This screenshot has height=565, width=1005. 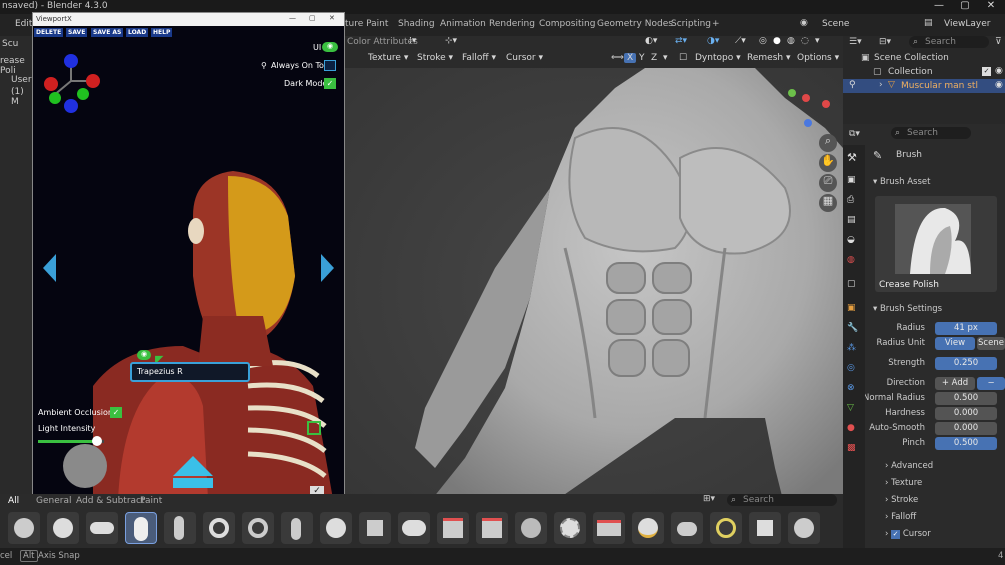 I want to click on outliner-row-object: ⚲ › ▽ Muscular man stl ◉, so click(x=924, y=86).